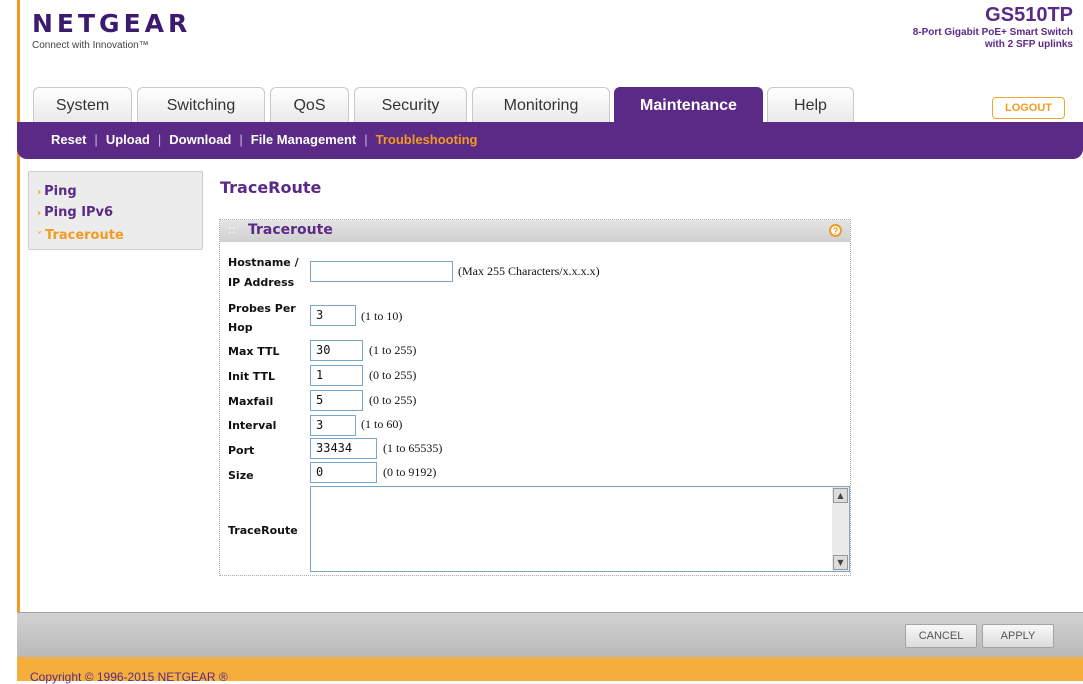  I want to click on logo-tagline: Connect with Innovation™, so click(90, 45).